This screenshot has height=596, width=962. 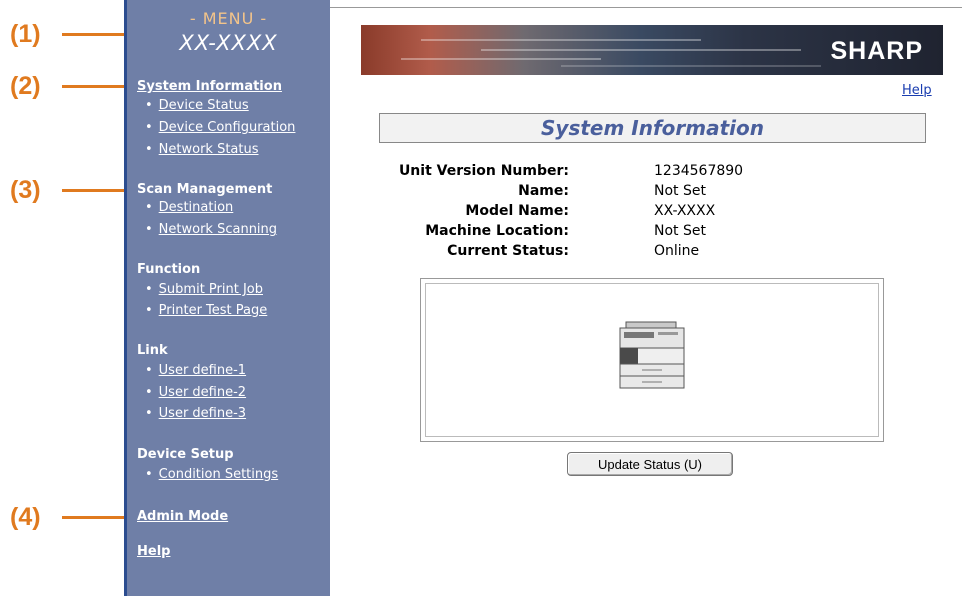 I want to click on callout-2: (2), so click(x=71, y=86).